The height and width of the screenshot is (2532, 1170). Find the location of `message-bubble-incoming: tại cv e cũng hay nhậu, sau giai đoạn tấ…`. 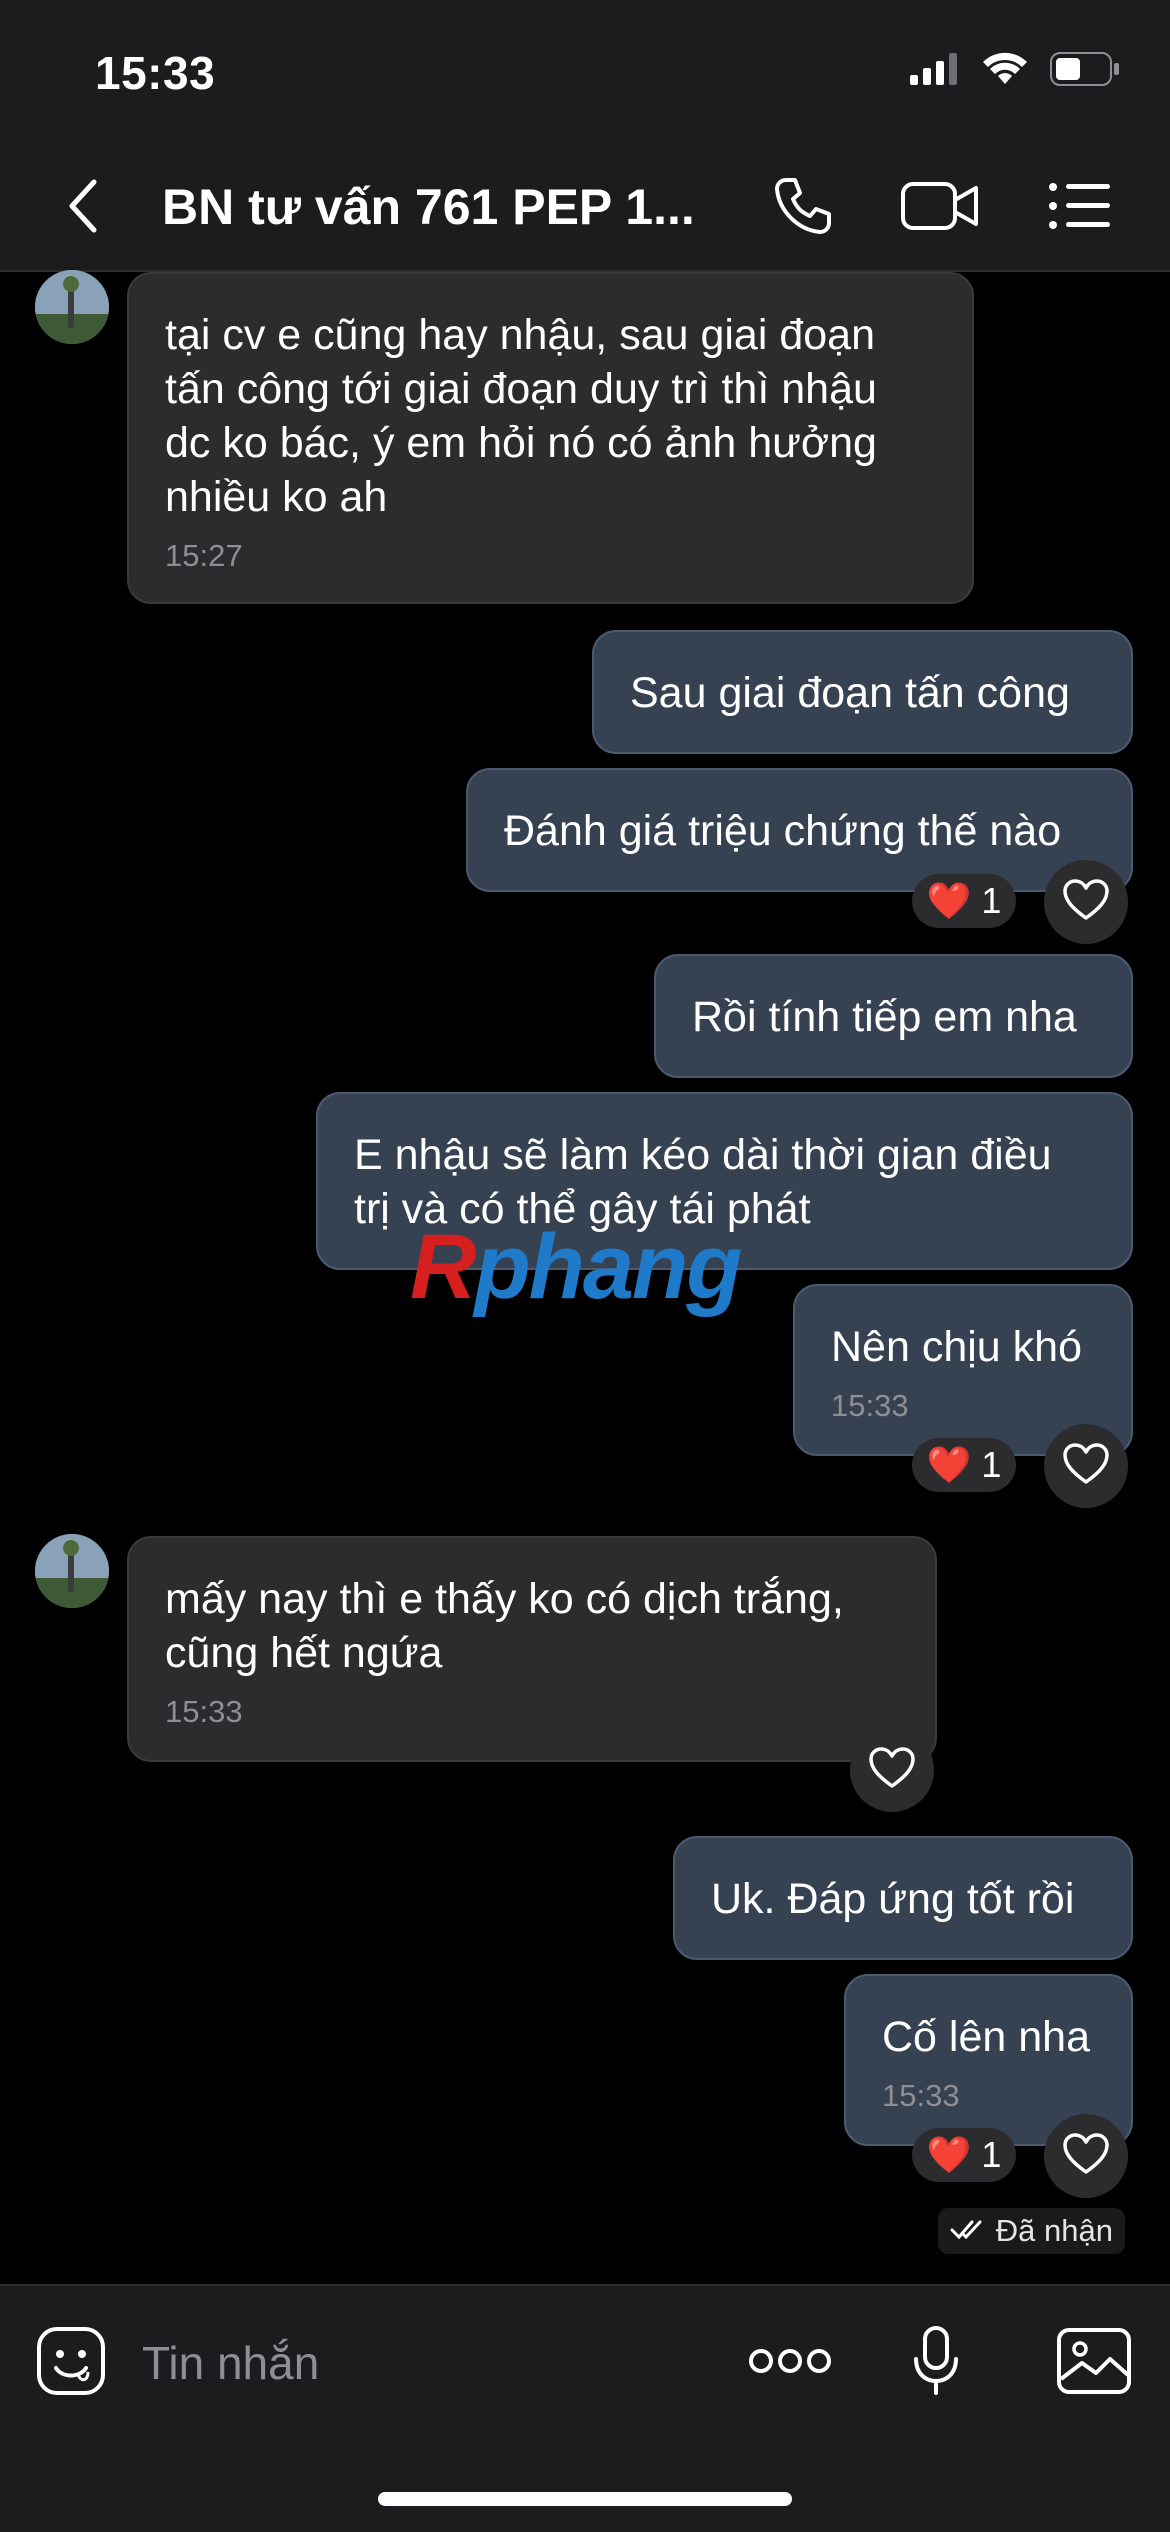

message-bubble-incoming: tại cv e cũng hay nhậu, sau giai đoạn tấ… is located at coordinates (550, 438).